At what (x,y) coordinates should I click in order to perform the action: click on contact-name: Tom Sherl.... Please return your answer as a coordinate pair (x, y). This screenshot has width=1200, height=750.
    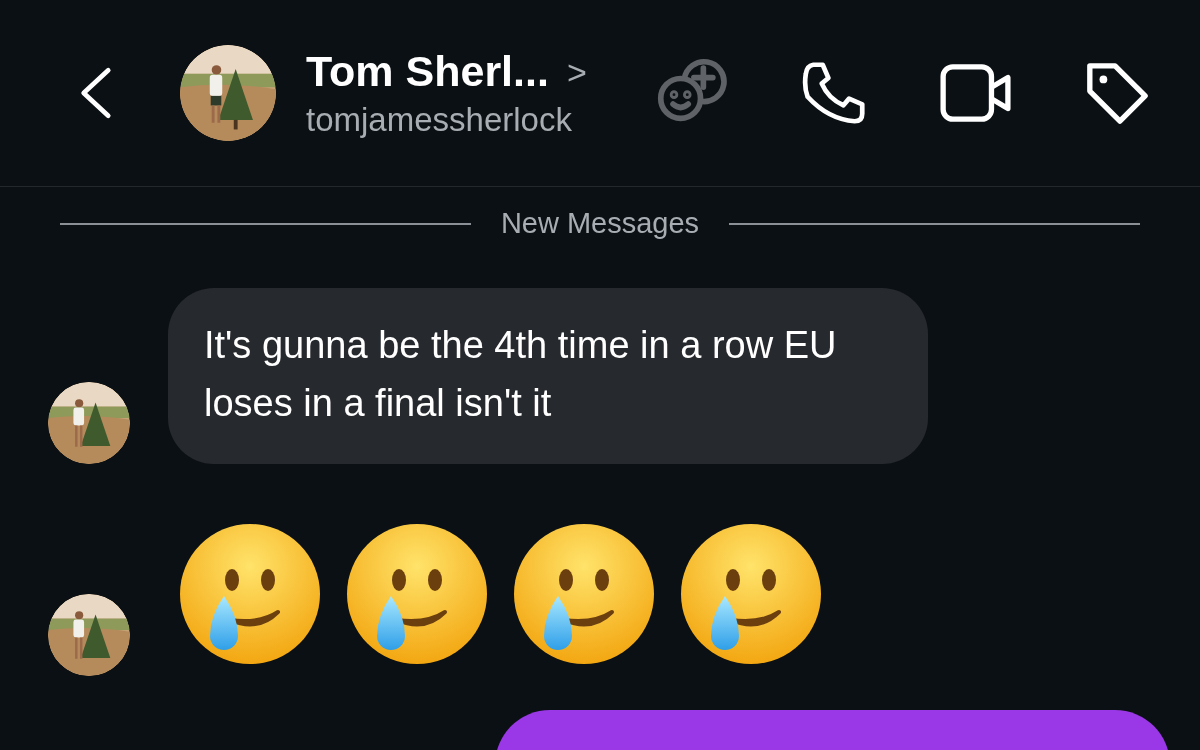
    Looking at the image, I should click on (427, 72).